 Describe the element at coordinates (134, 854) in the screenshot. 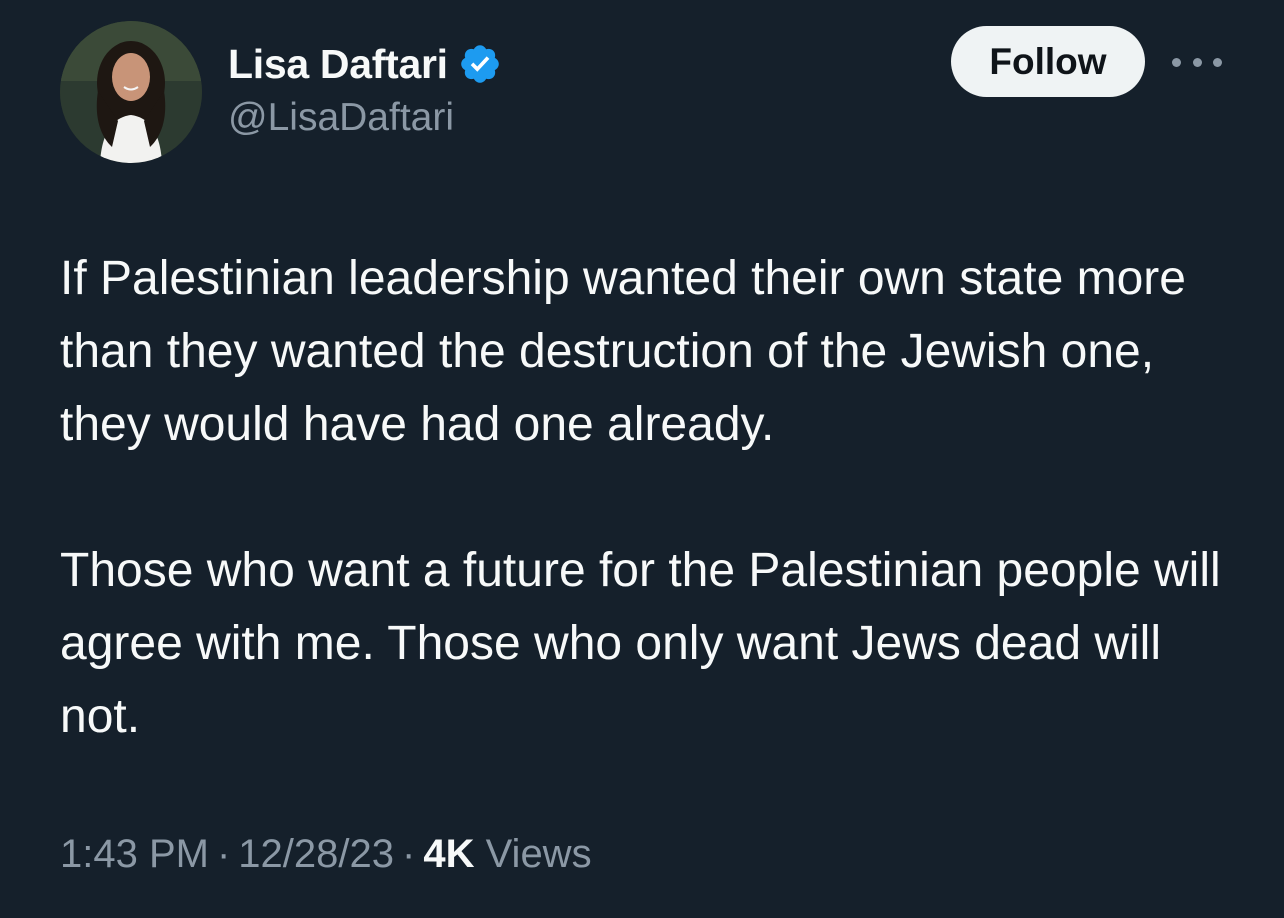

I see `tweet-time: 1:43 PM` at that location.